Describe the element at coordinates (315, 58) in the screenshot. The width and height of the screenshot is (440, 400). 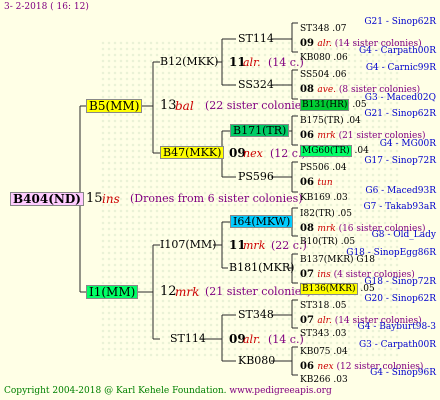
I see `gen4-entry-id: KB080` at that location.